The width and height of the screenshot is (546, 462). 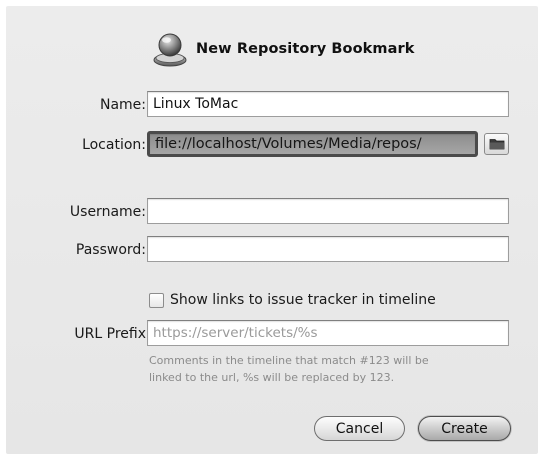 What do you see at coordinates (464, 428) in the screenshot?
I see `create-button: Create` at bounding box center [464, 428].